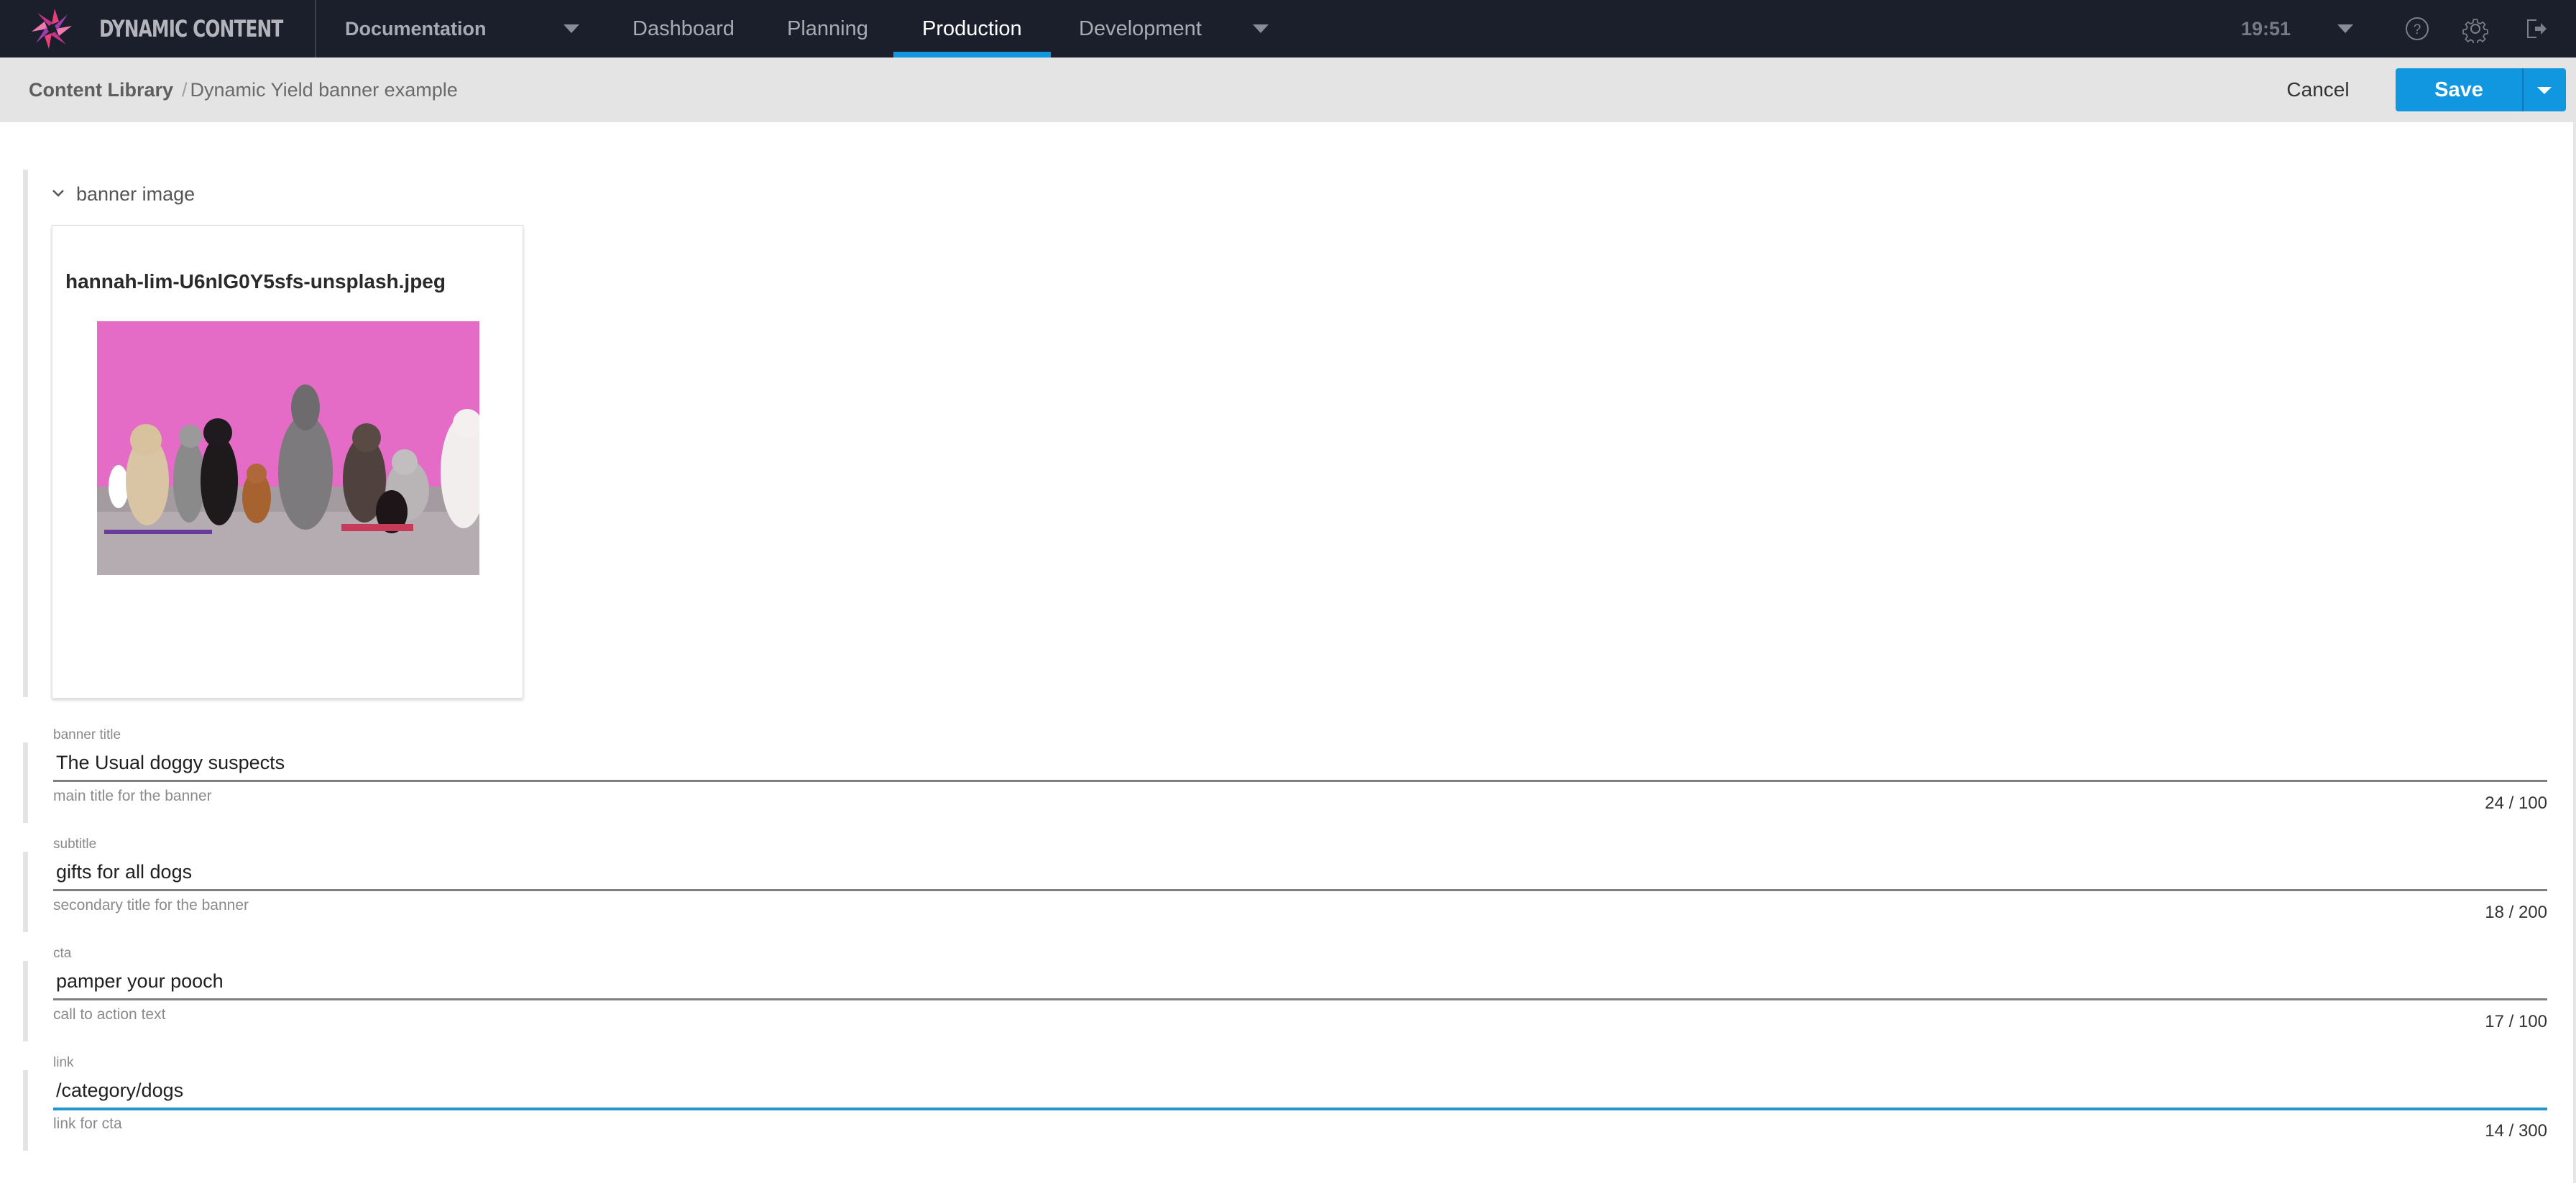  What do you see at coordinates (52, 29) in the screenshot?
I see `logo-icon` at bounding box center [52, 29].